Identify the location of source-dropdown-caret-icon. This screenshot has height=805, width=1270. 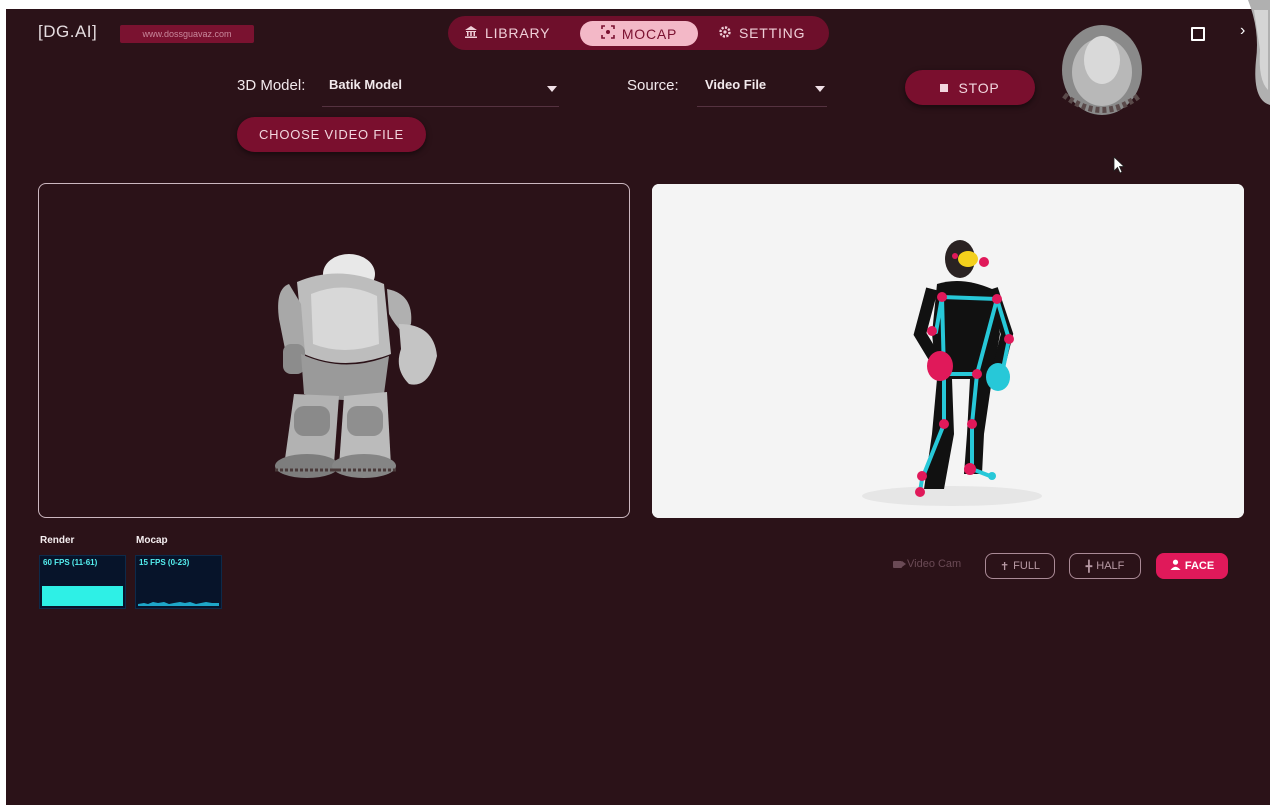
(820, 89).